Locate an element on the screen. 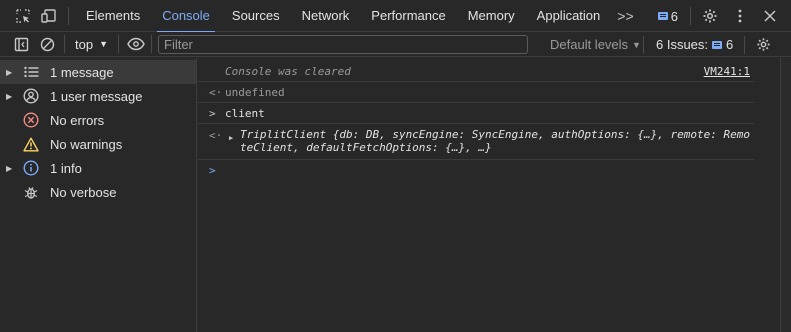 This screenshot has width=791, height=332. cleared-text: Console was cleared is located at coordinates (288, 71).